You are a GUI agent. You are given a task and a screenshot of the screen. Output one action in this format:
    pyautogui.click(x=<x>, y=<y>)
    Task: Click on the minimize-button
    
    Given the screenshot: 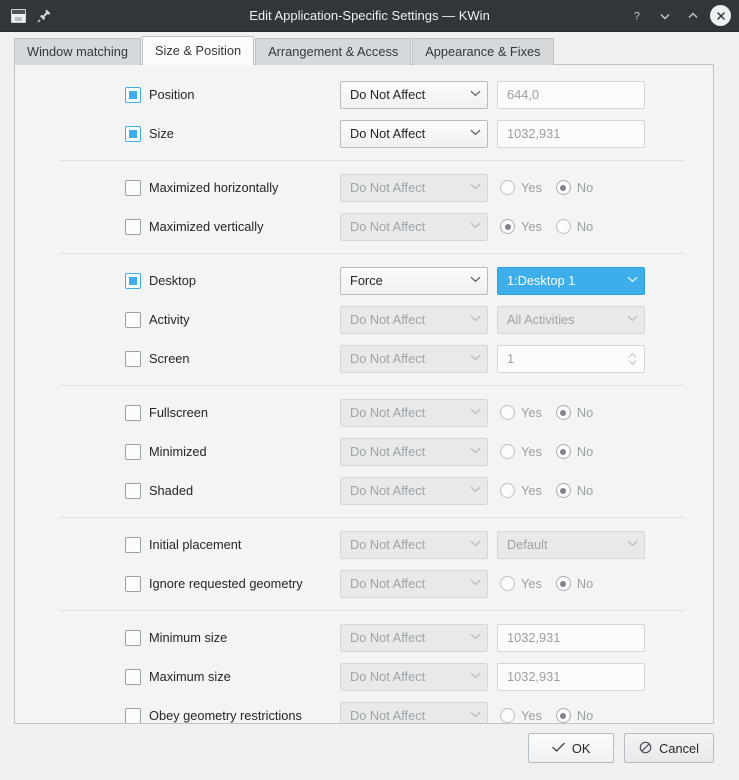 What is the action you would take?
    pyautogui.click(x=665, y=16)
    